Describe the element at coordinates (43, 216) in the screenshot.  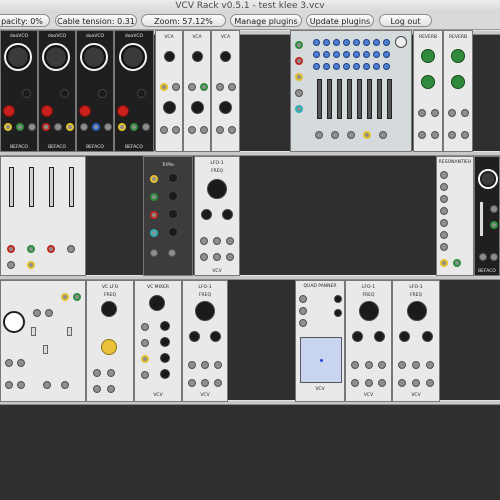
I see `mixer-module` at that location.